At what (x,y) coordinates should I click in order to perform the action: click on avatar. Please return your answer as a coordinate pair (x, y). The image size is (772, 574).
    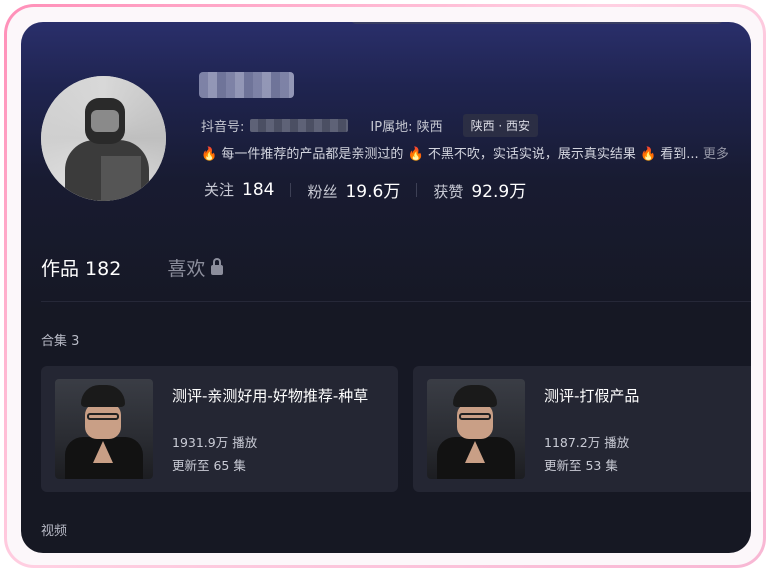
    Looking at the image, I should click on (103, 138).